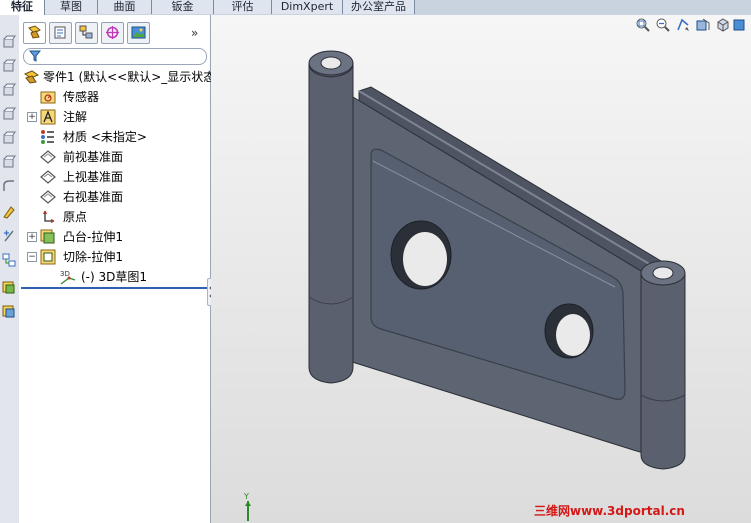 The height and width of the screenshot is (523, 751). What do you see at coordinates (47, 137) in the screenshot?
I see `material-icon` at bounding box center [47, 137].